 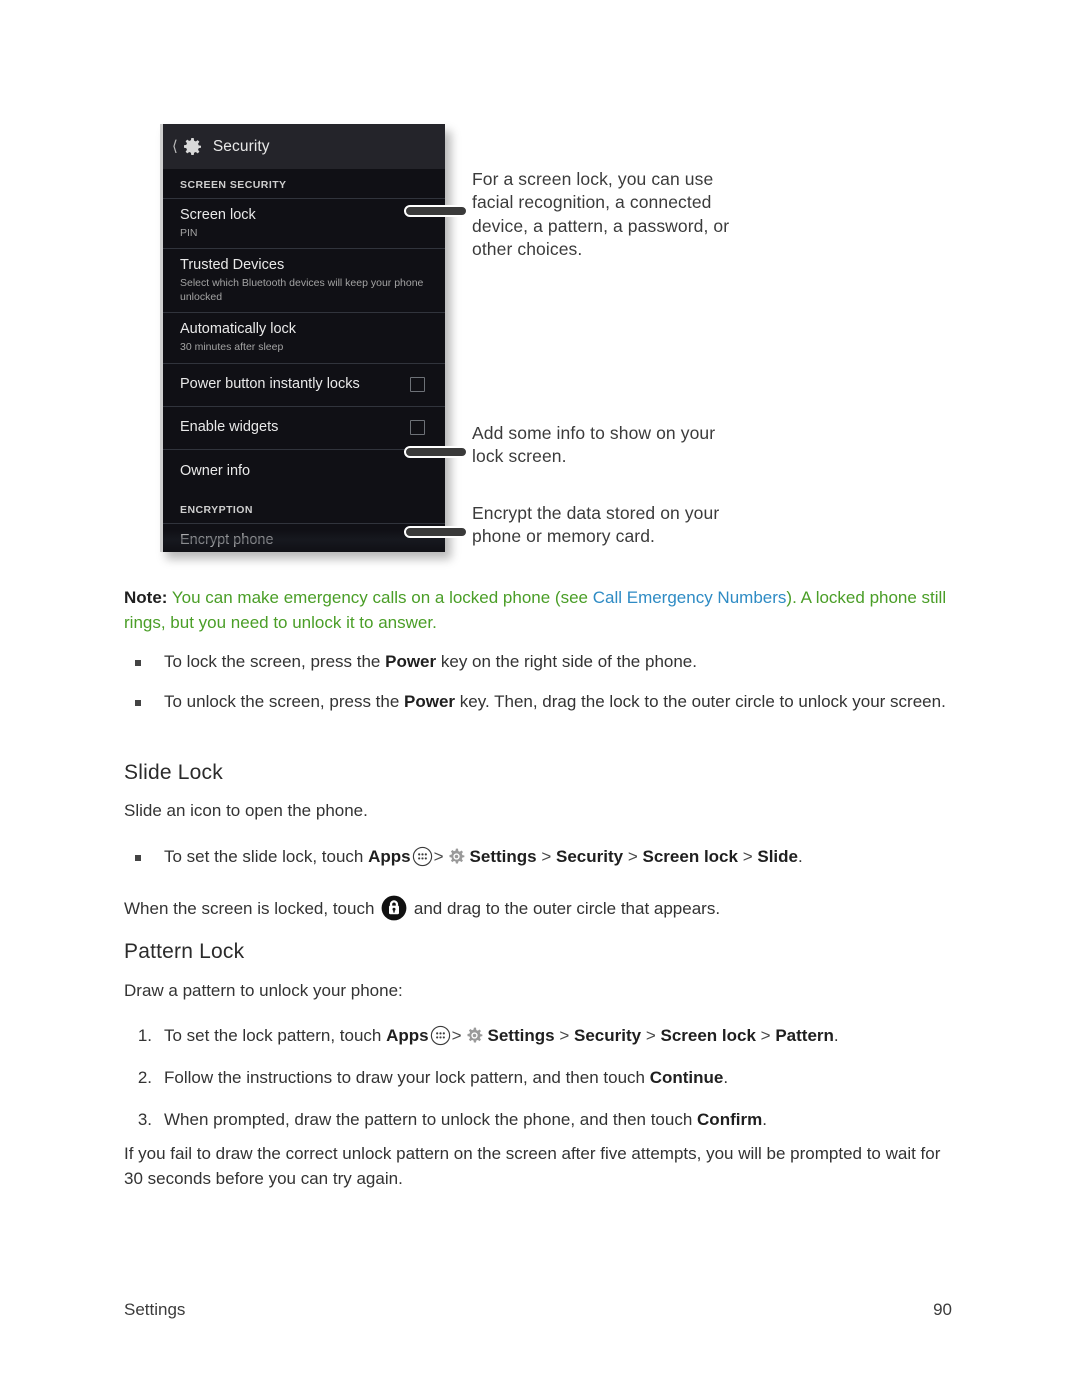 What do you see at coordinates (252, 908) in the screenshot?
I see `locked-line-pre: When the screen is locked, touch` at bounding box center [252, 908].